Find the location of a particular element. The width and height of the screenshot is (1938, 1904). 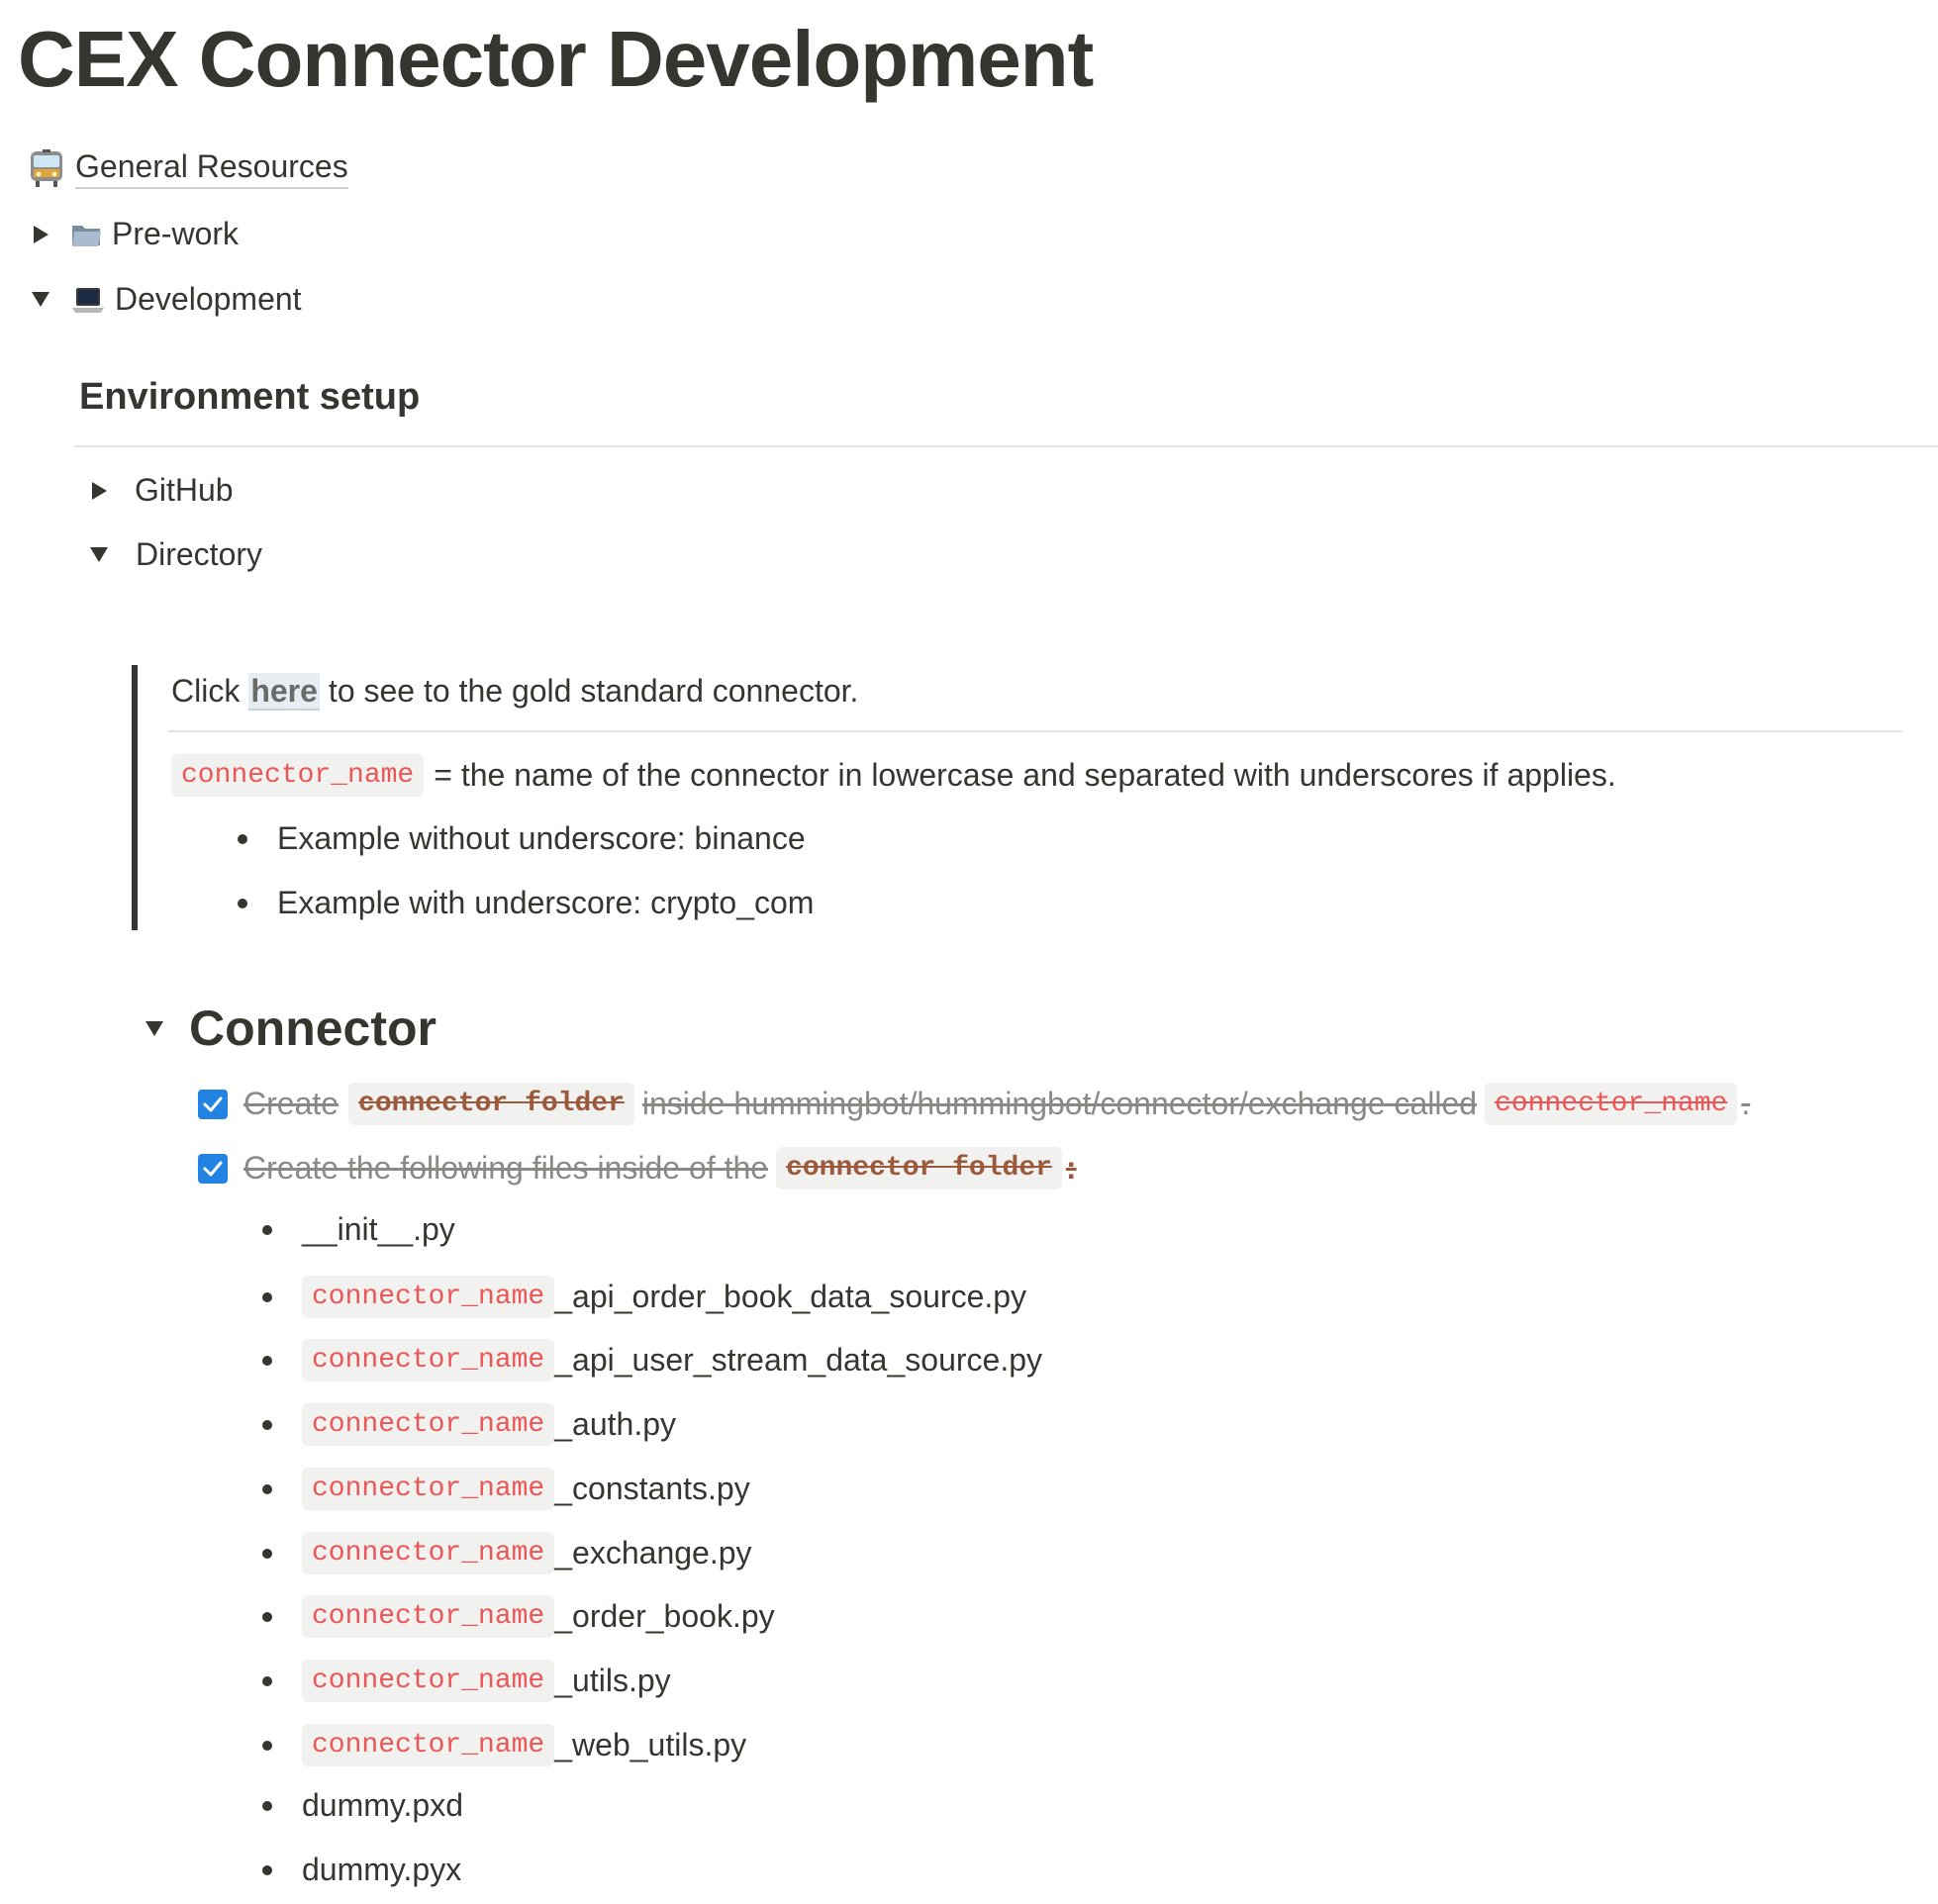

file-name: _web_utils.py is located at coordinates (651, 1744).